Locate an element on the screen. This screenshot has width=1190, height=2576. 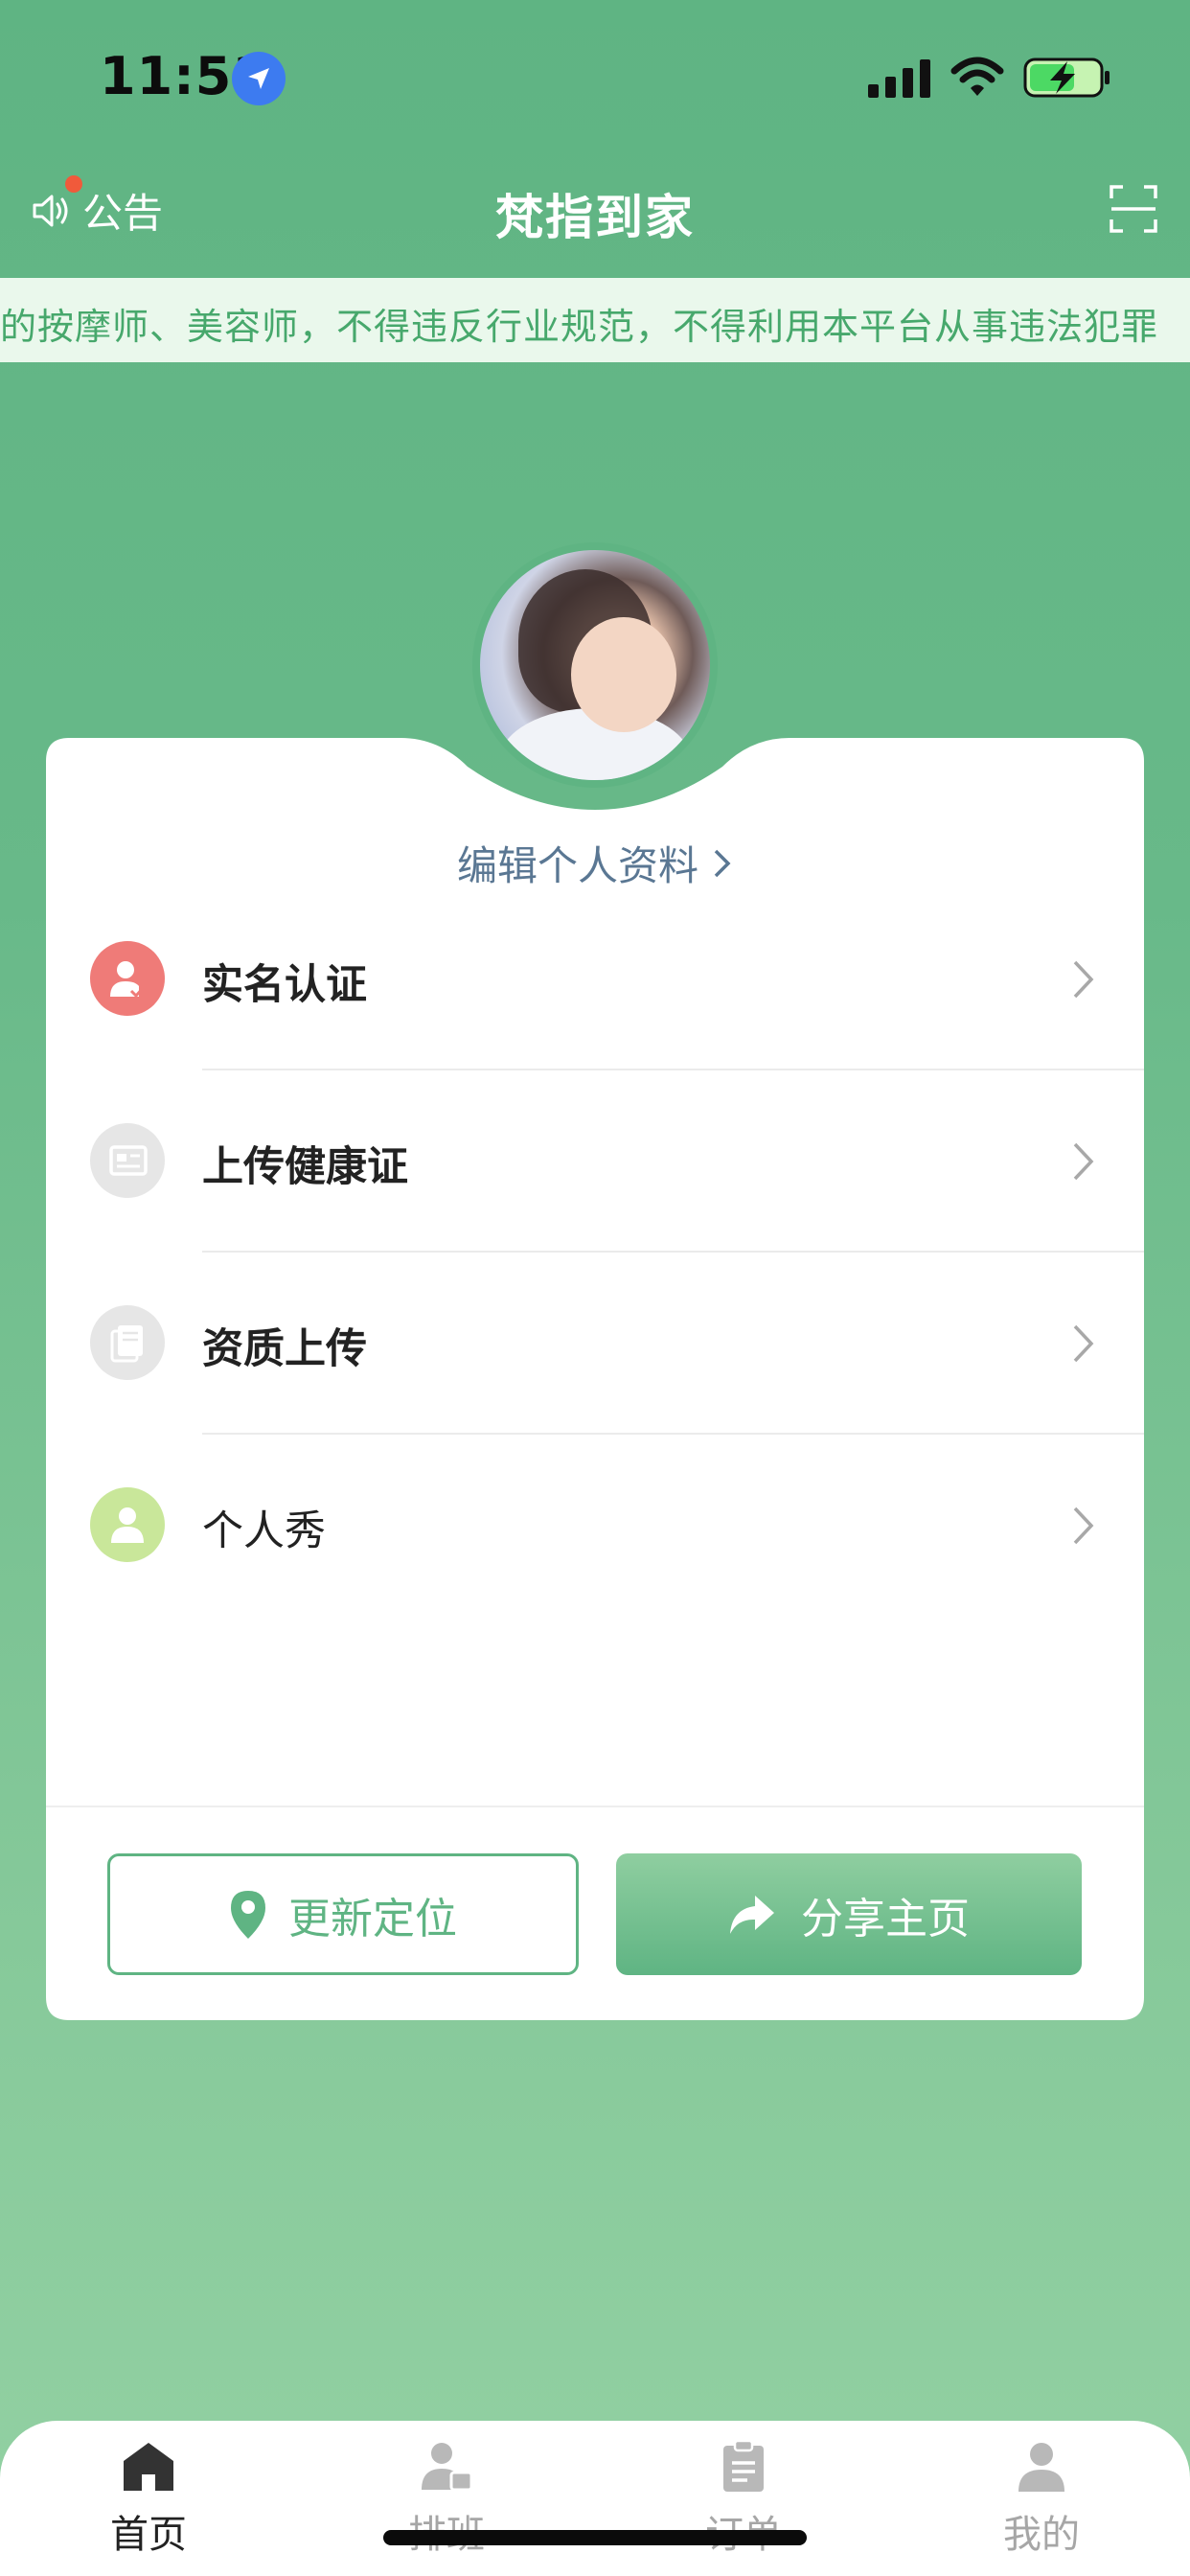
share-homepage-label: 分享主页 is located at coordinates (886, 1919).